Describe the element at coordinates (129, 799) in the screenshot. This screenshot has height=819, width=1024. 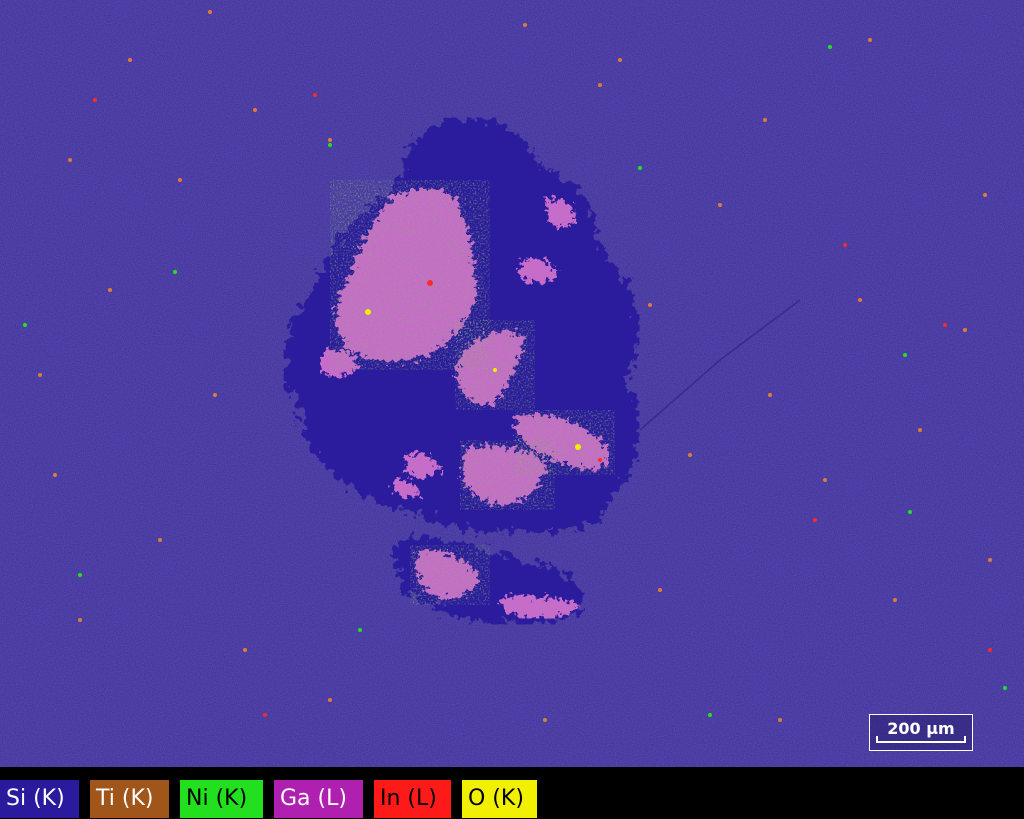
I see `legend-item-ti: Ti (K)` at that location.